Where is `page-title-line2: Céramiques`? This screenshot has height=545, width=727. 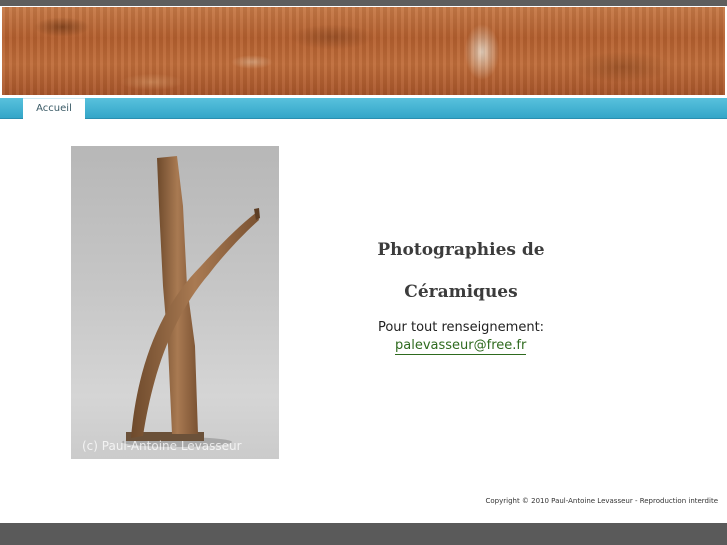 page-title-line2: Céramiques is located at coordinates (461, 292).